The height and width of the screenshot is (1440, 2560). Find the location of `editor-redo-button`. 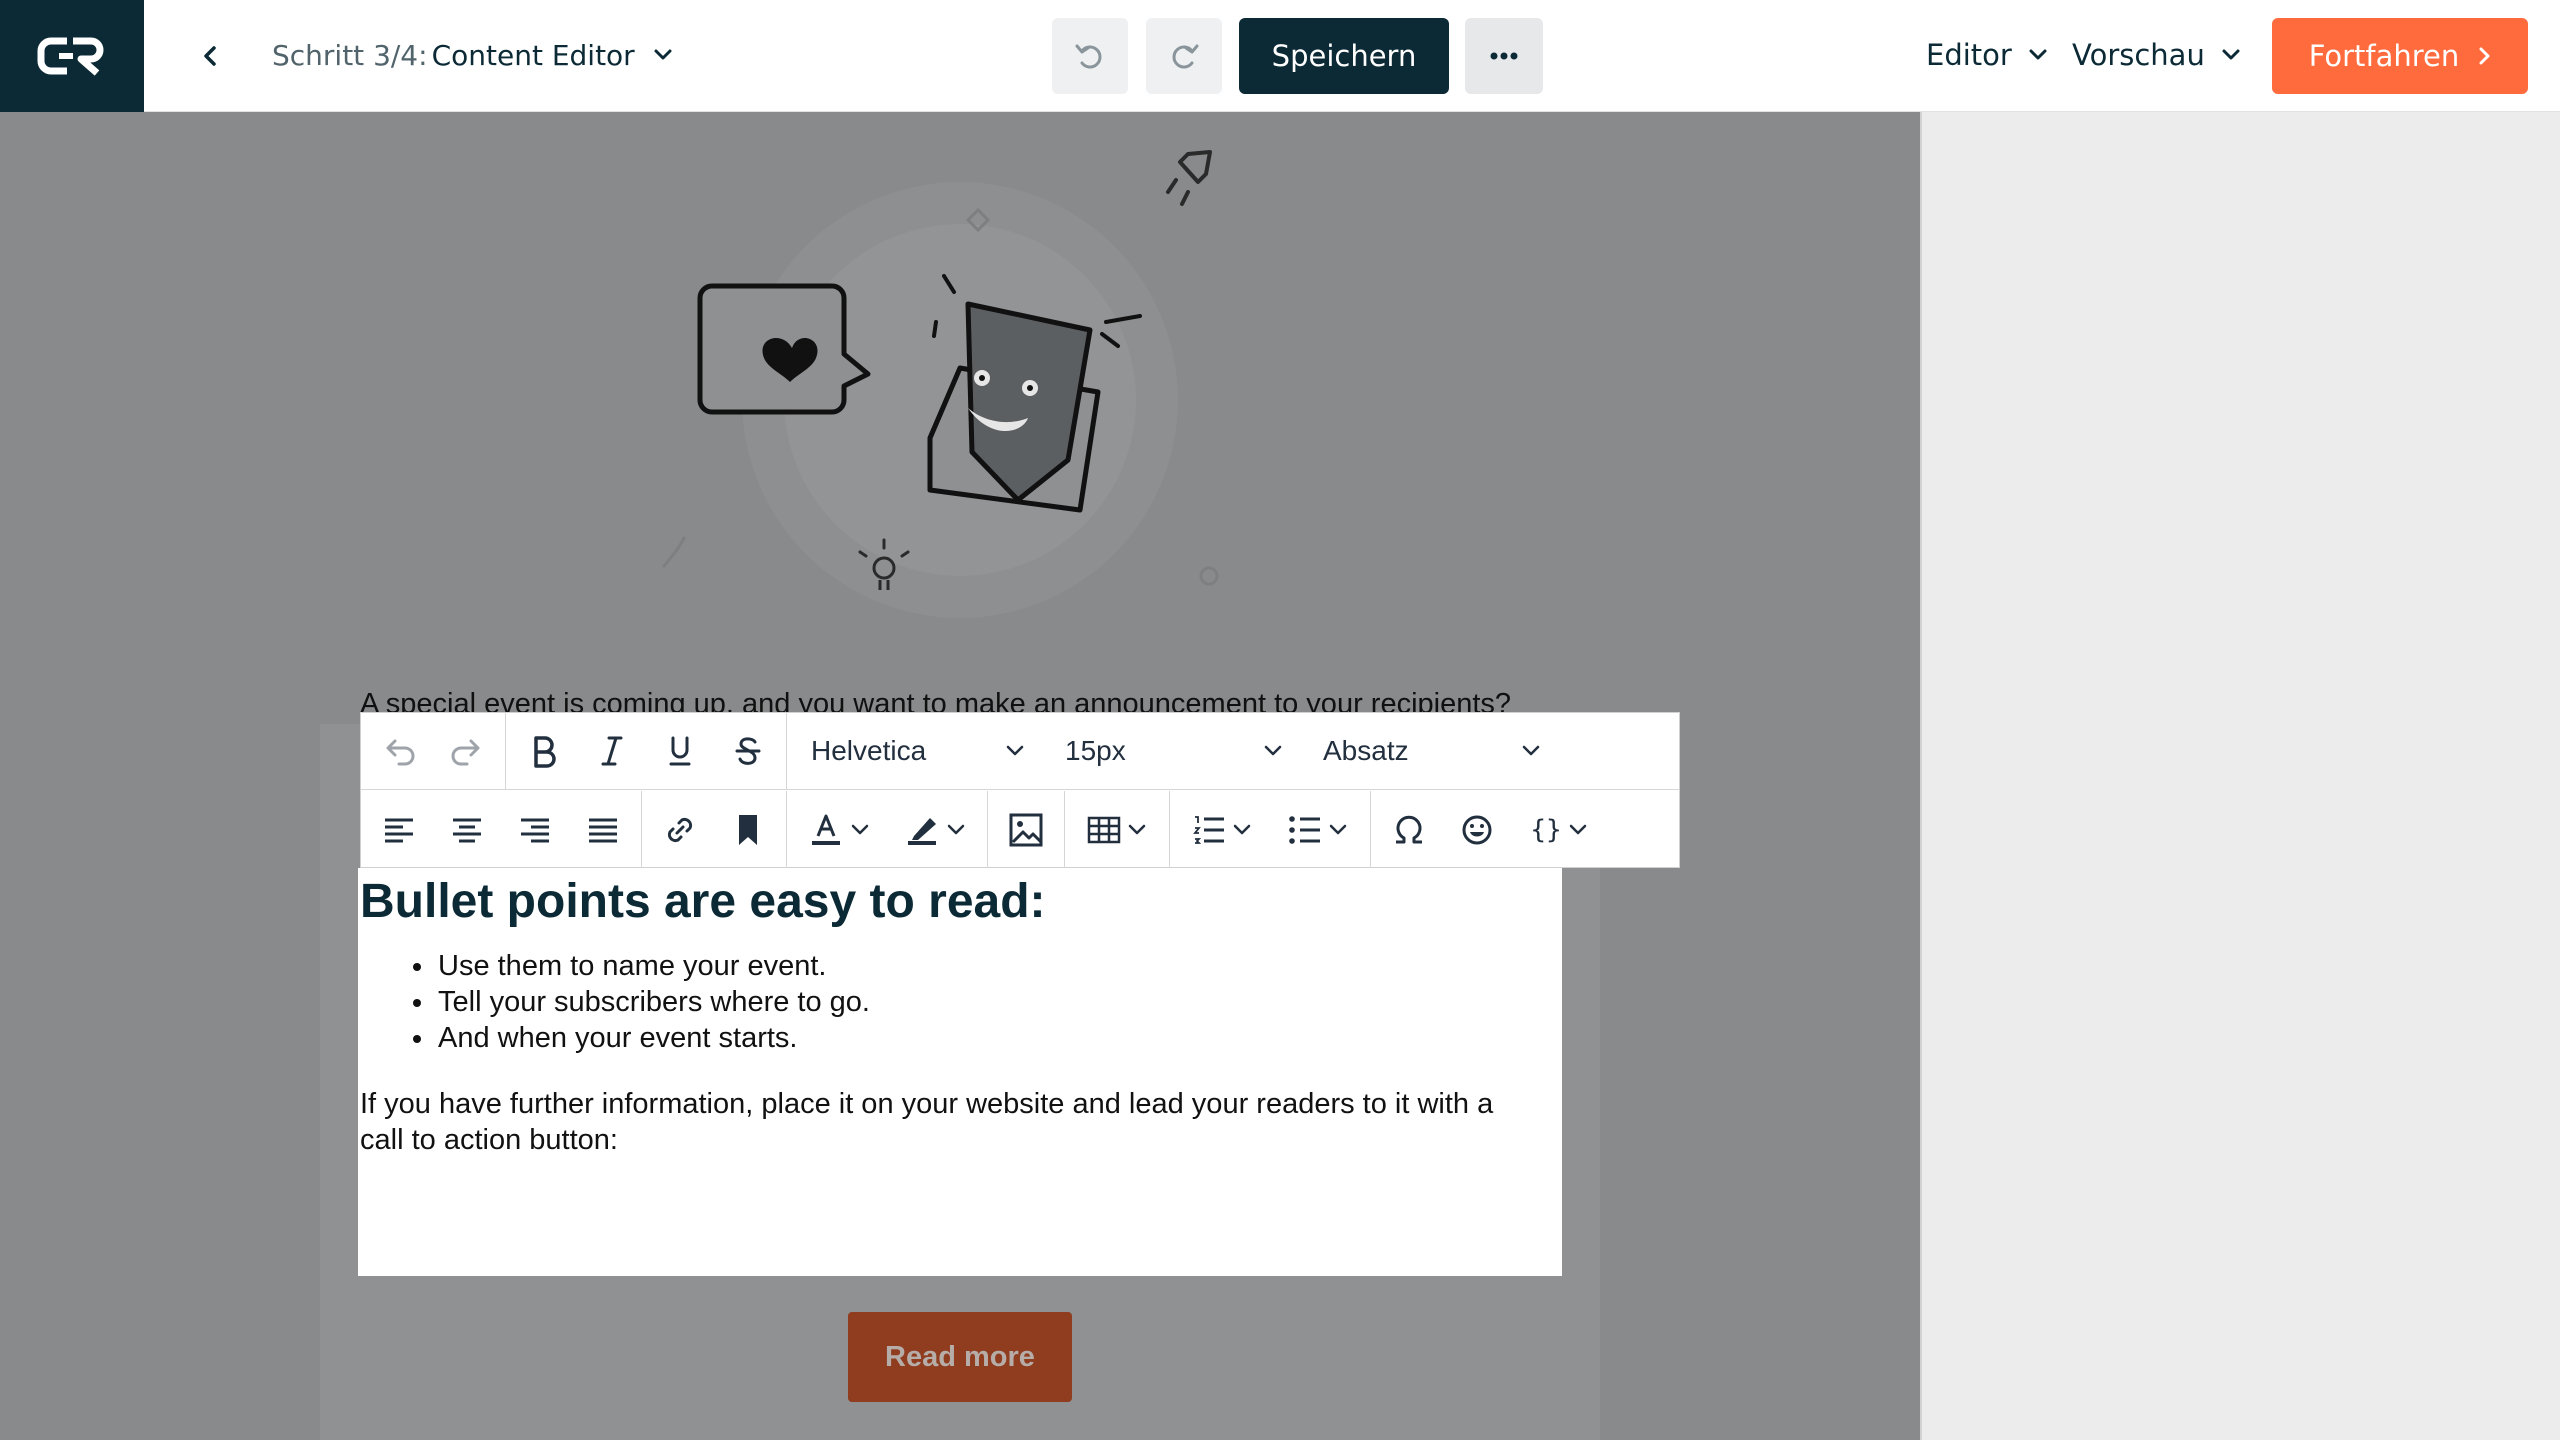

editor-redo-button is located at coordinates (467, 751).